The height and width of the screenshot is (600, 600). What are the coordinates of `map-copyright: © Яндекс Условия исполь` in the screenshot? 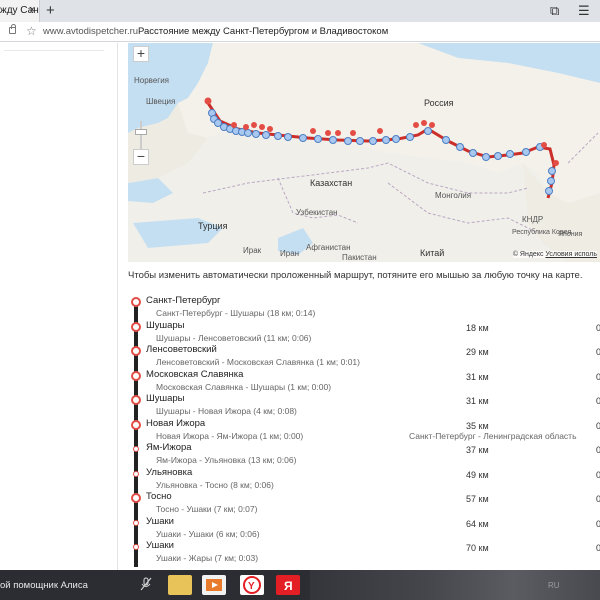 It's located at (554, 254).